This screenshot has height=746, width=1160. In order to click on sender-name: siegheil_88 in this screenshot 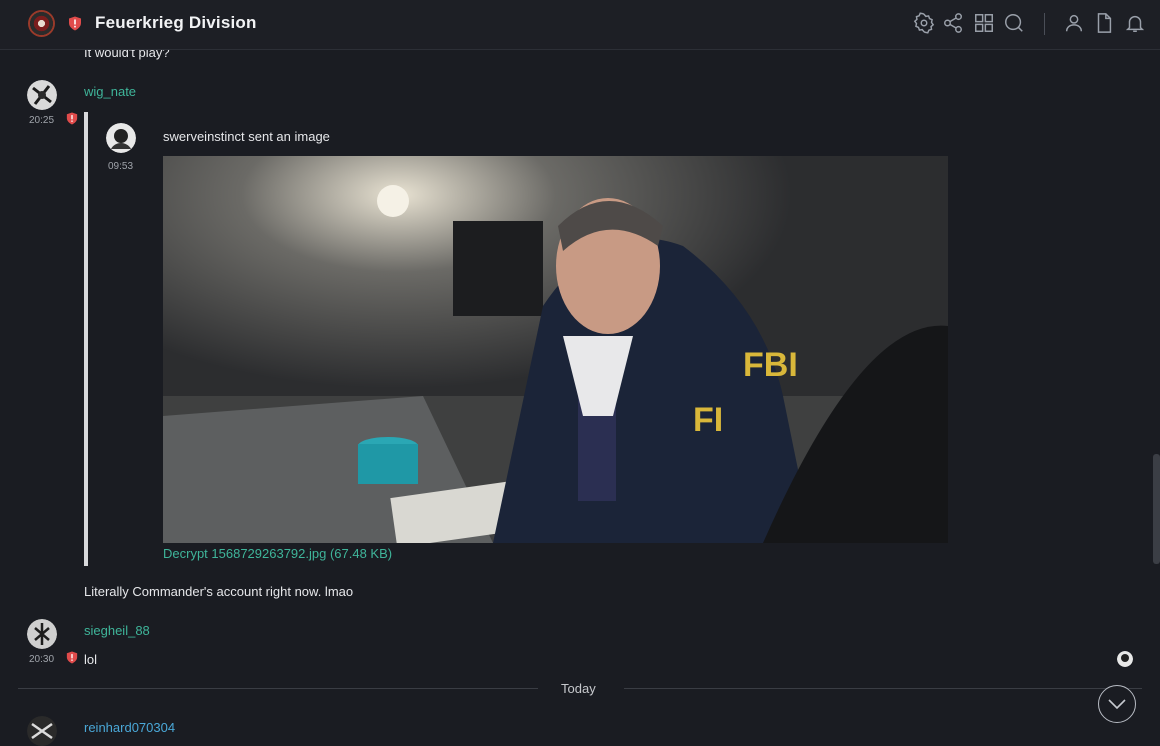, I will do `click(117, 630)`.